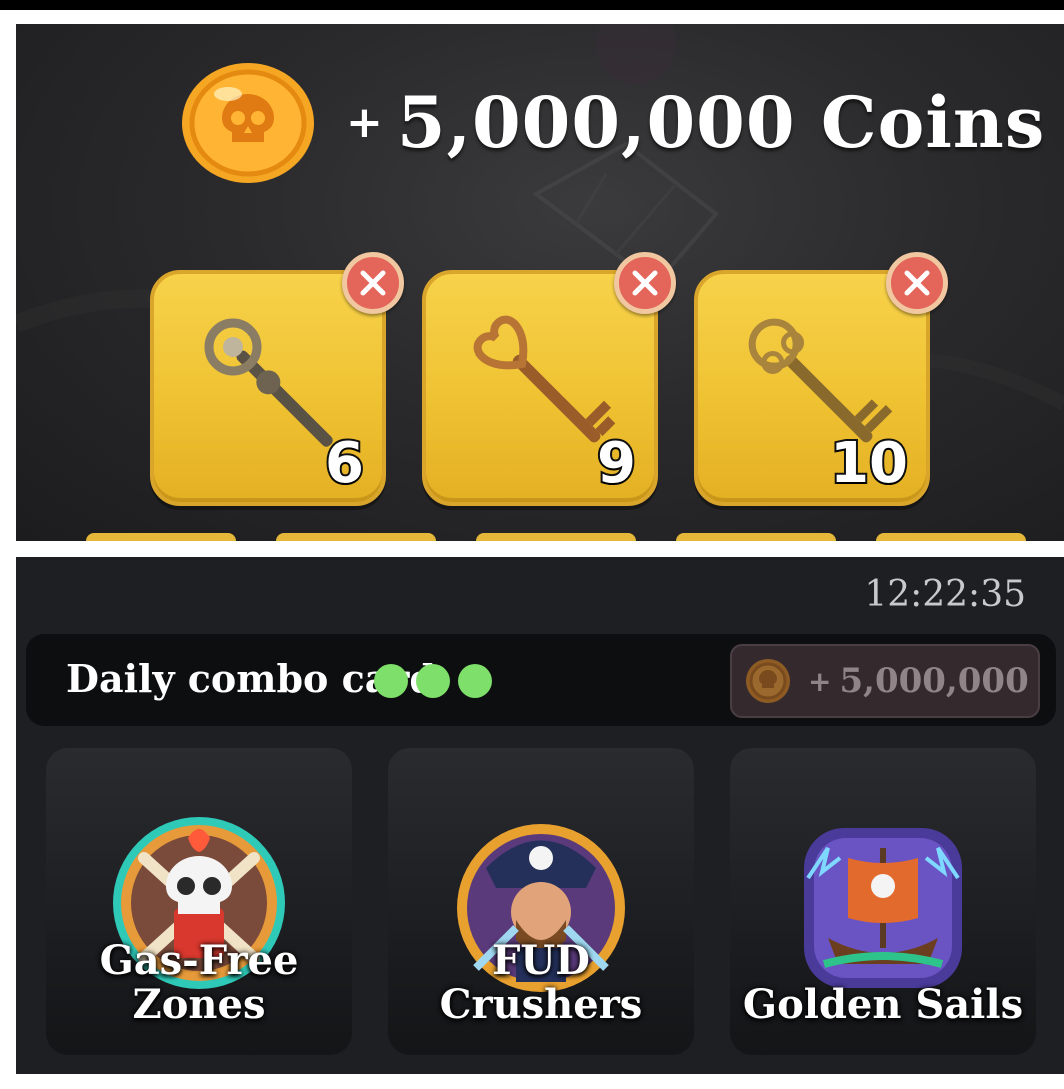  Describe the element at coordinates (934, 681) in the screenshot. I see `combo-reward-amount: 5,000,000` at that location.